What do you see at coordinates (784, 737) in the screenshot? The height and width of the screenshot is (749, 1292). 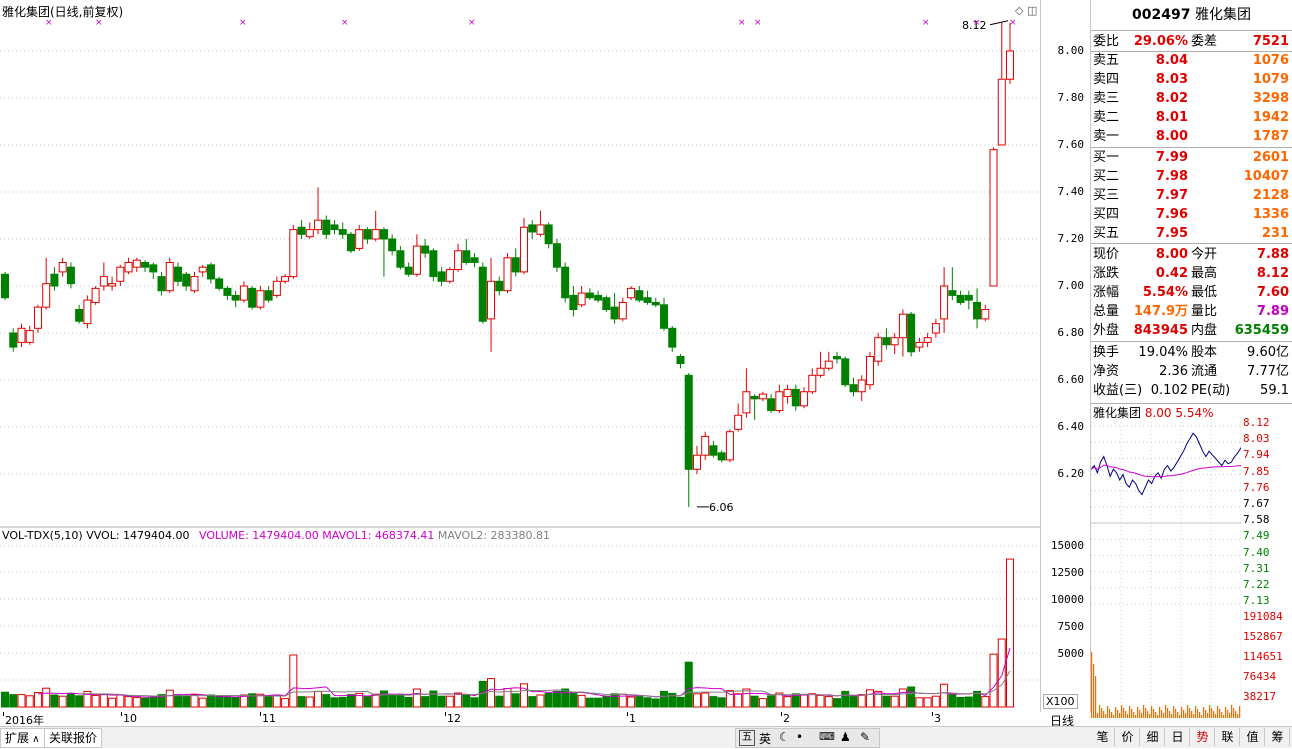 I see `moon-icon: ☾` at bounding box center [784, 737].